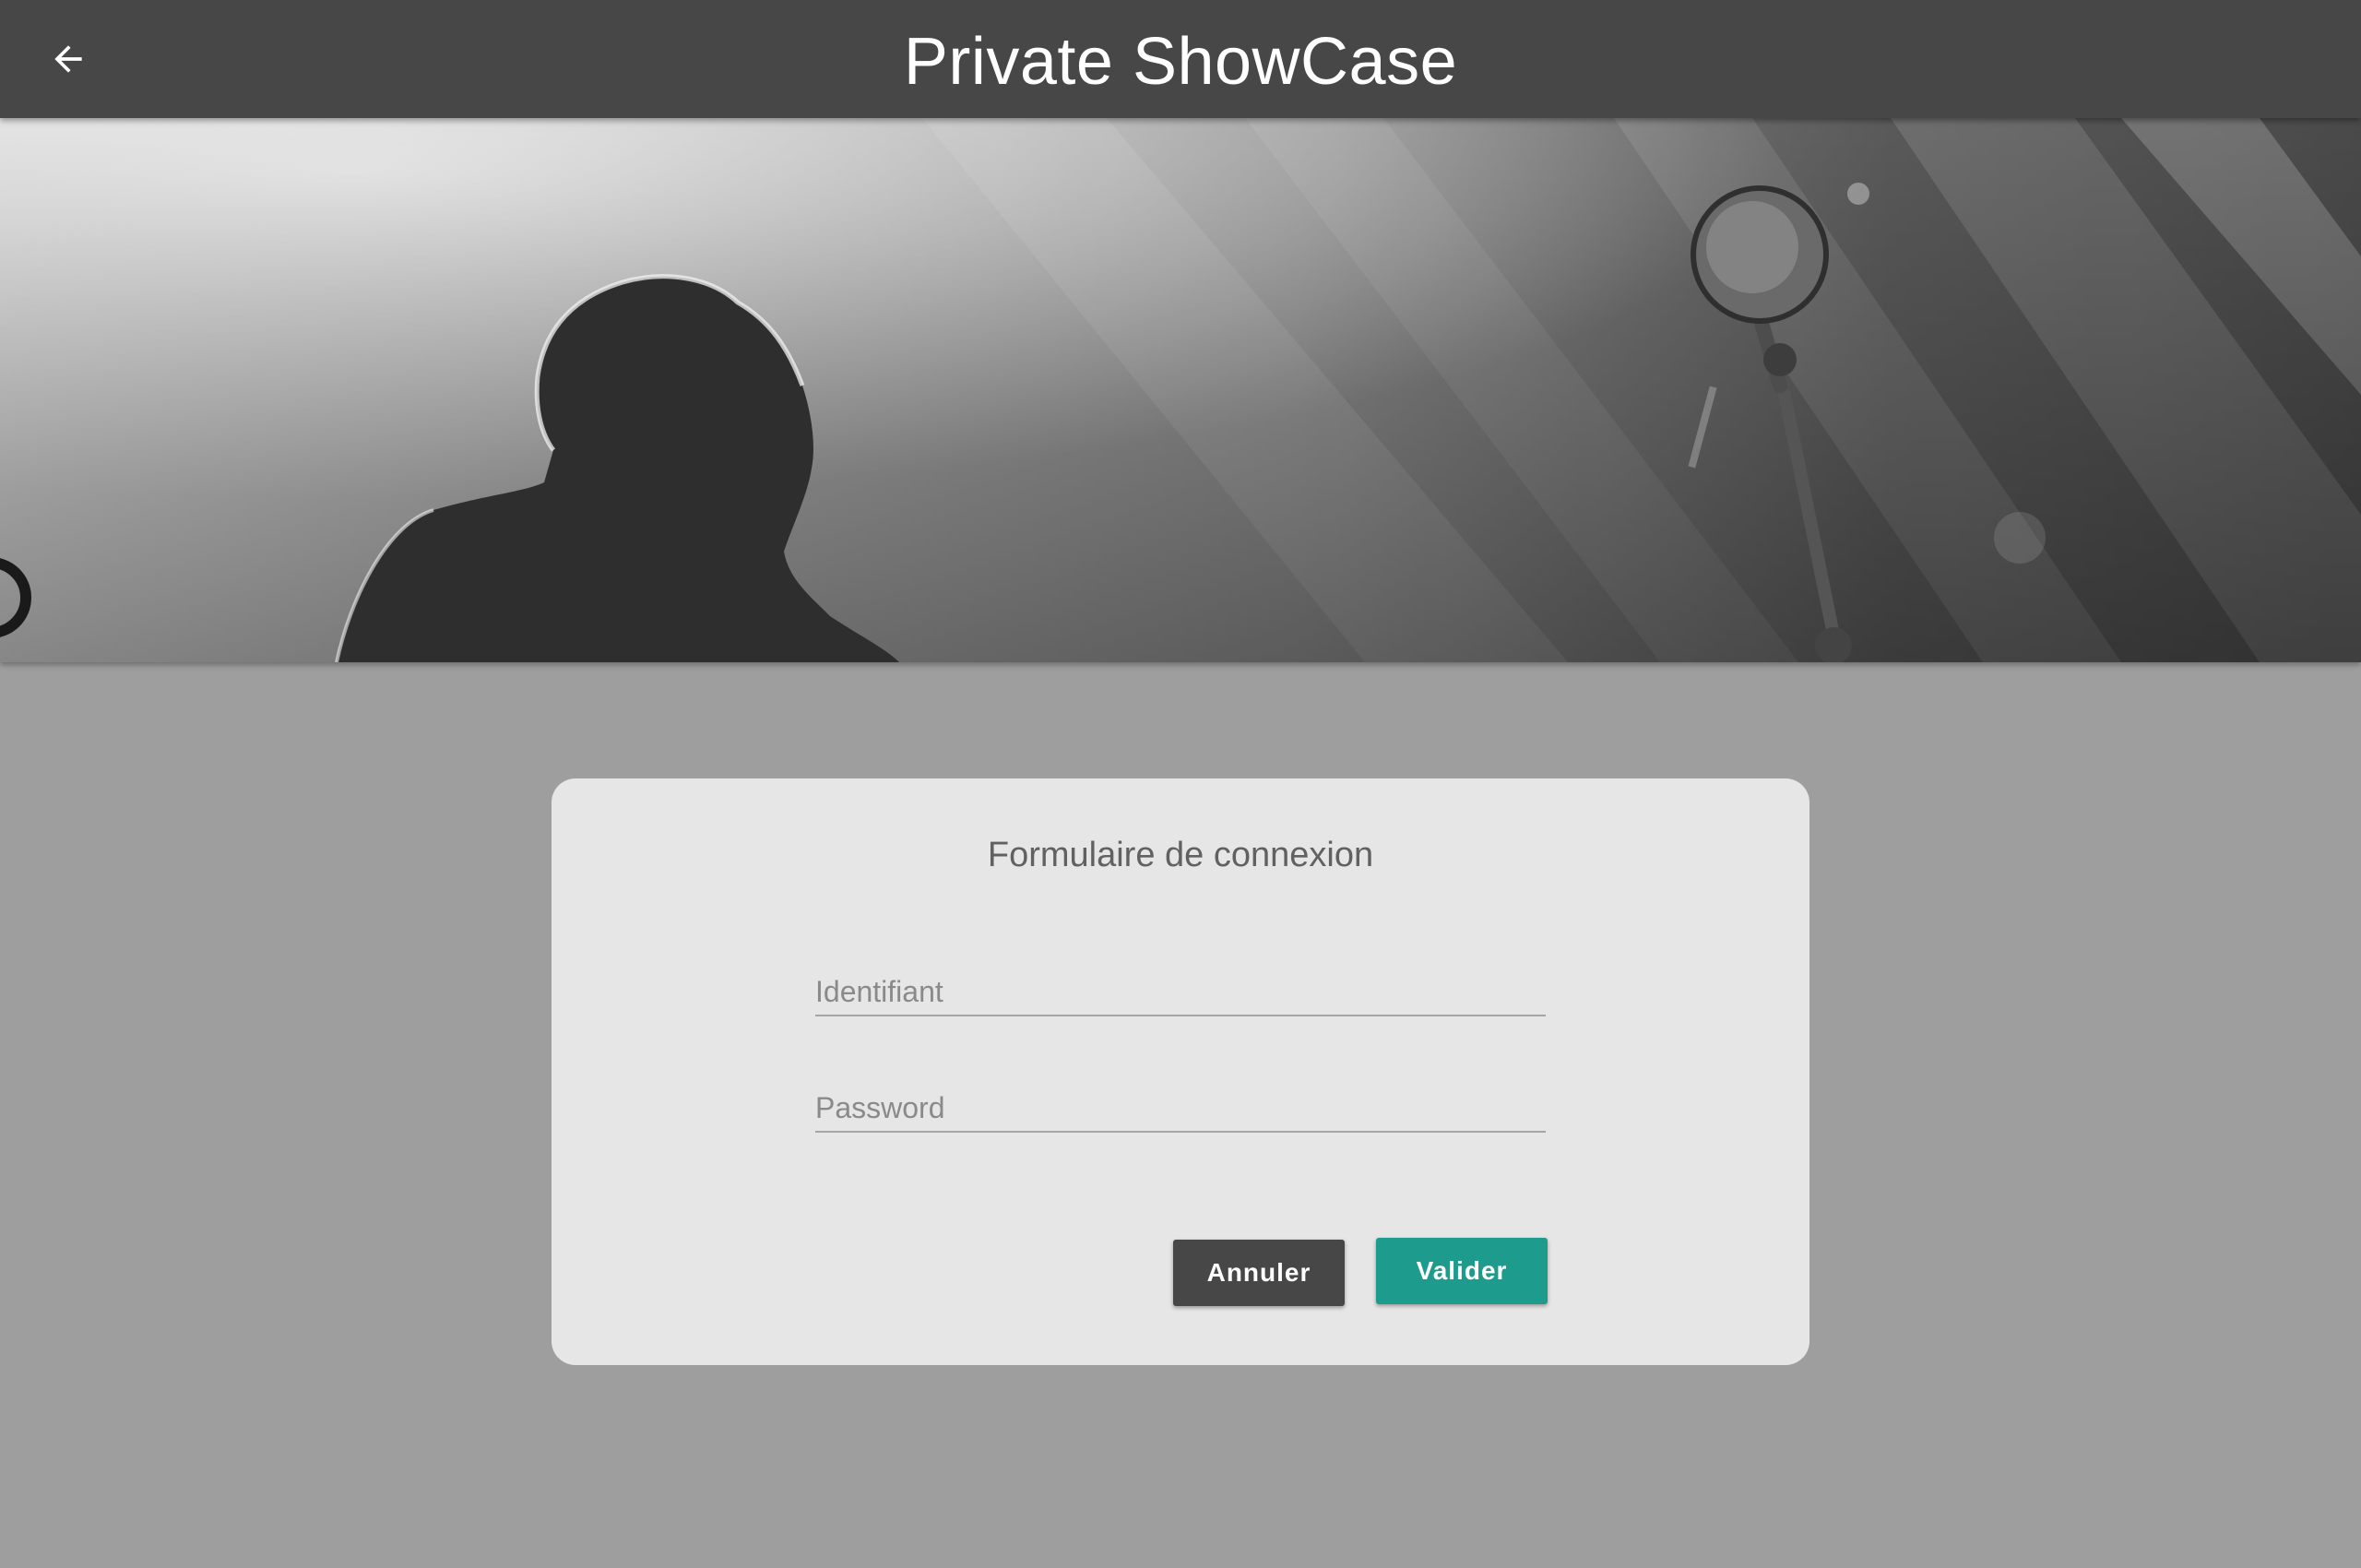 Image resolution: width=2361 pixels, height=1568 pixels. I want to click on submit-button: Valider, so click(1462, 1271).